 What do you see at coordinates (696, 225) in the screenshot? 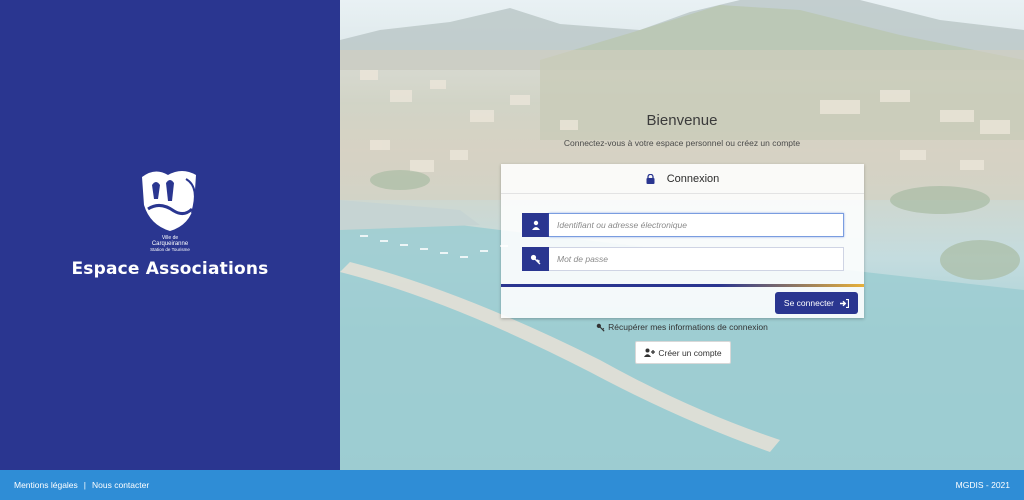
I see `username-input` at bounding box center [696, 225].